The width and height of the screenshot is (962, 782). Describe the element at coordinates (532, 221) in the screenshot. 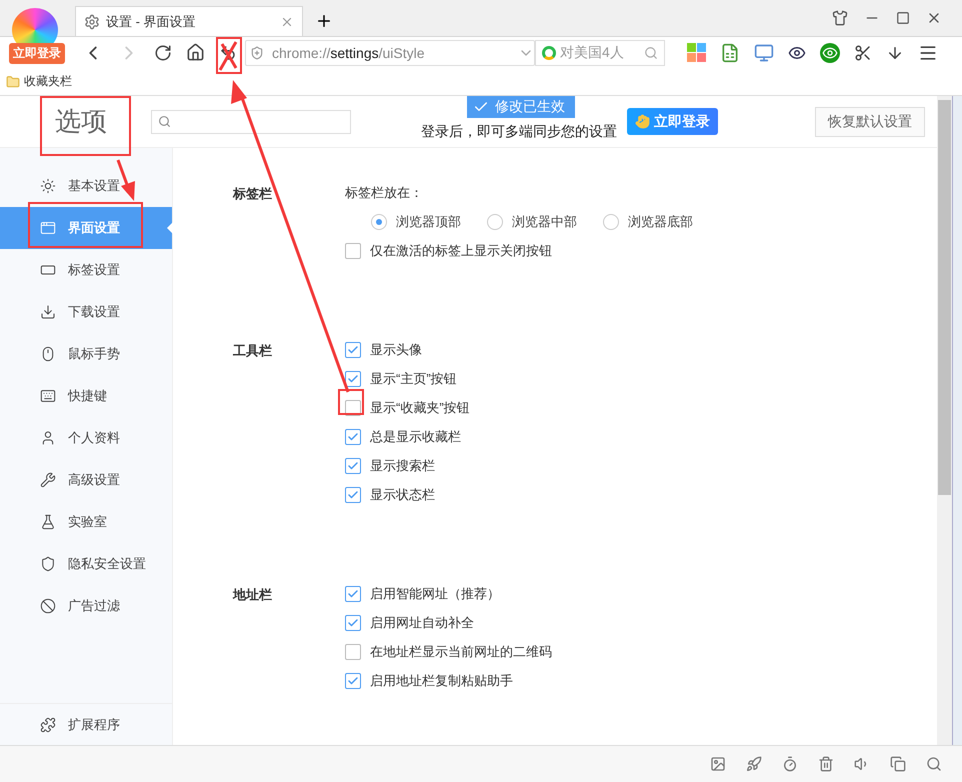

I see `radio-option: 浏览器中部` at that location.